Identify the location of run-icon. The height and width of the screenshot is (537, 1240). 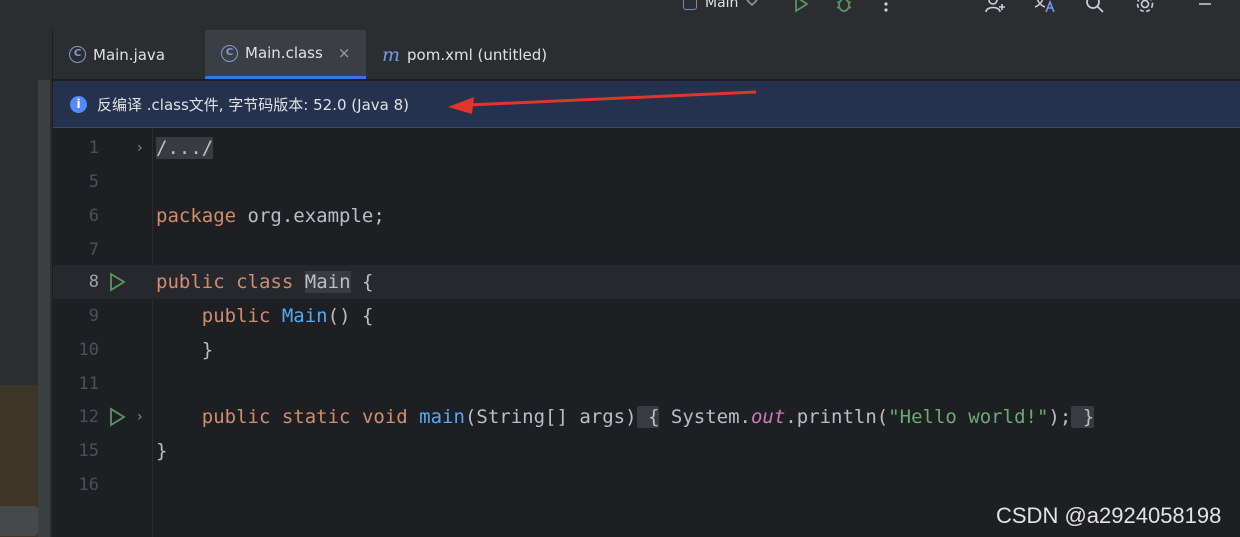
(801, 8).